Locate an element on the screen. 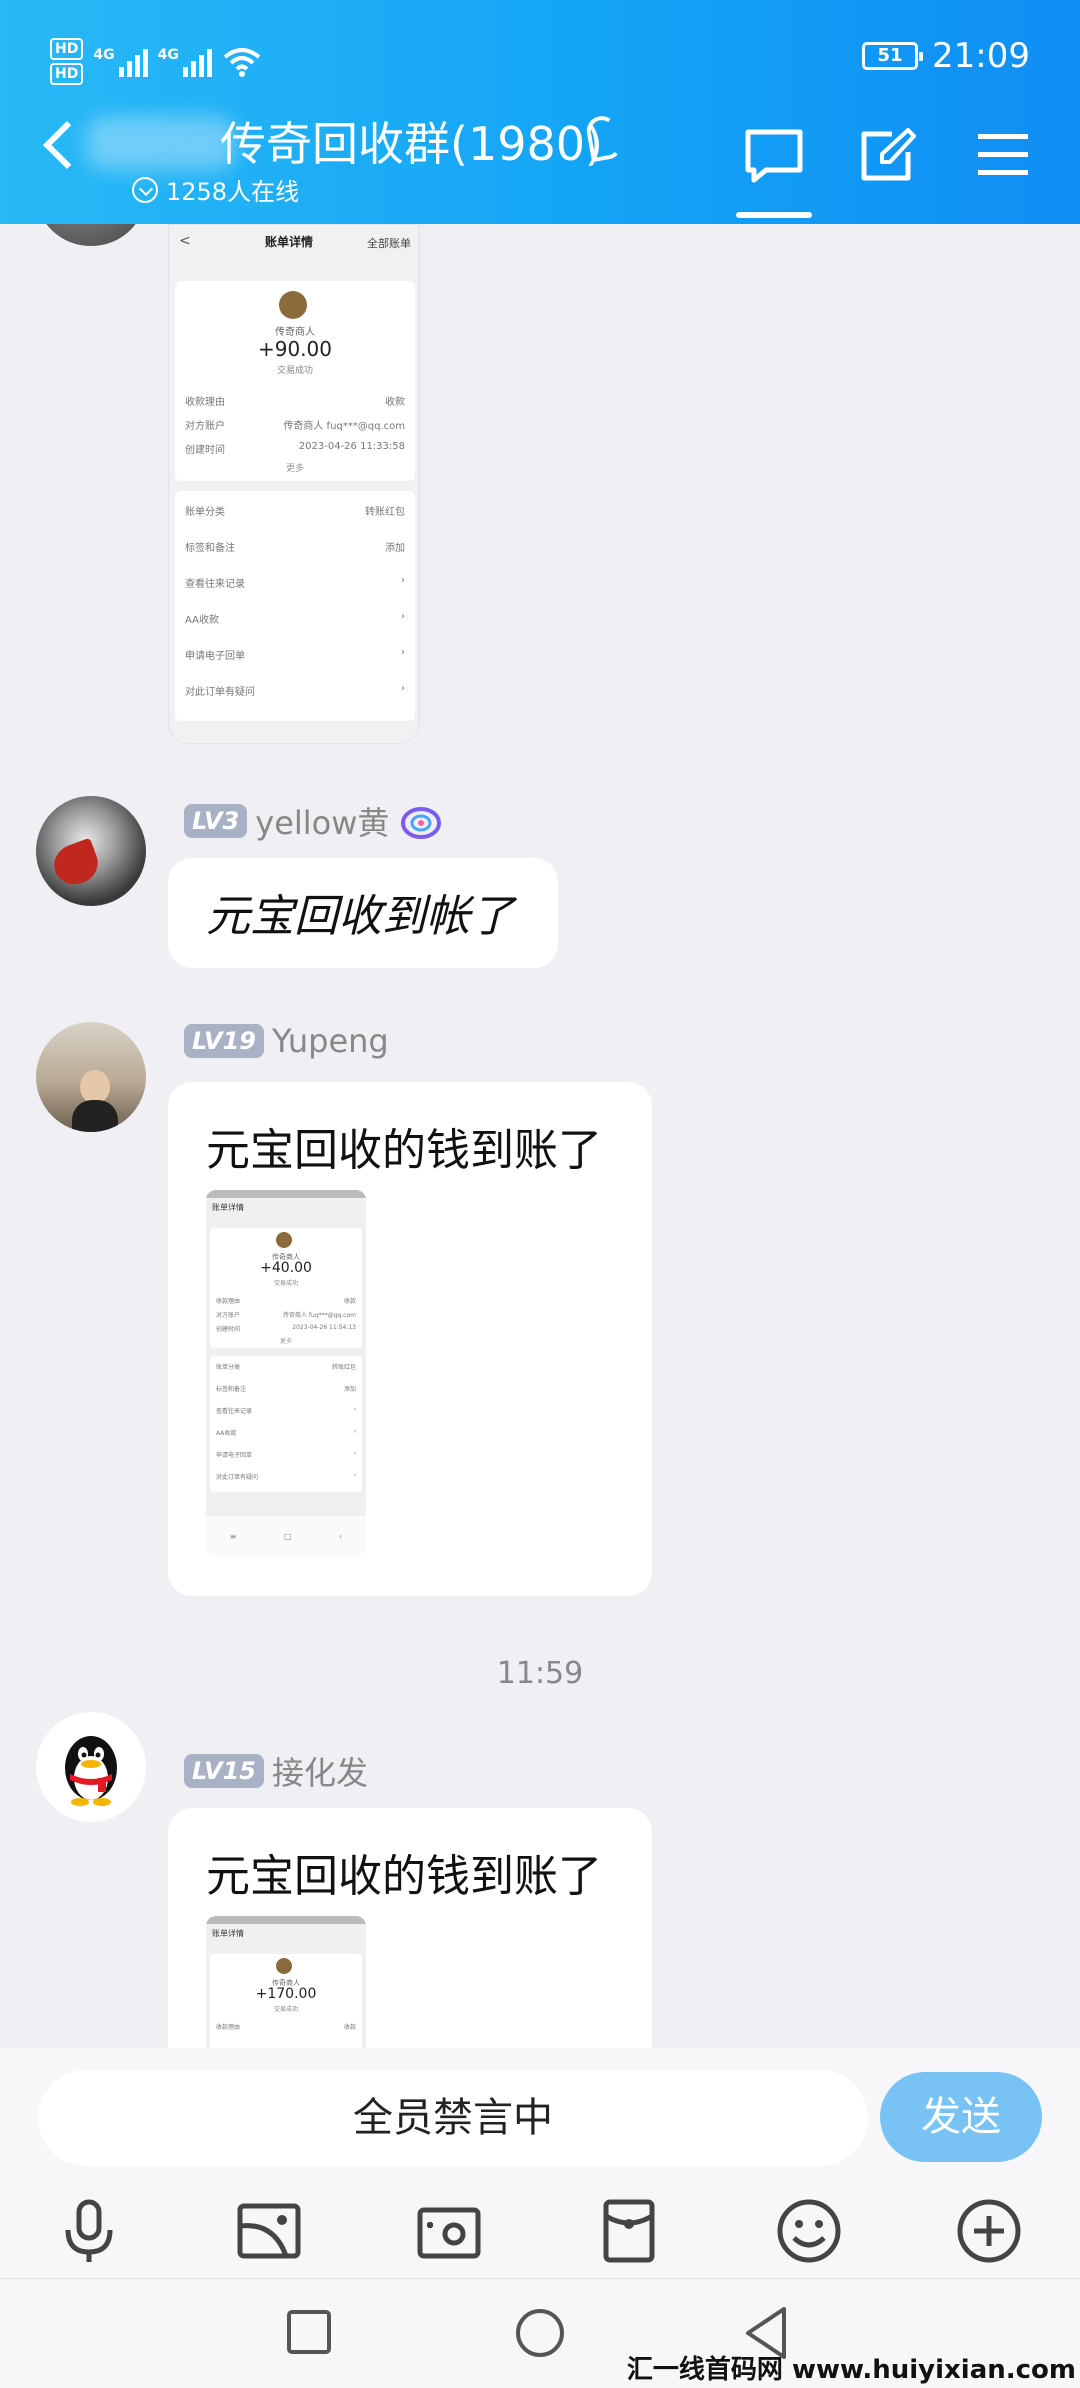  send-button: 发送 is located at coordinates (961, 2117).